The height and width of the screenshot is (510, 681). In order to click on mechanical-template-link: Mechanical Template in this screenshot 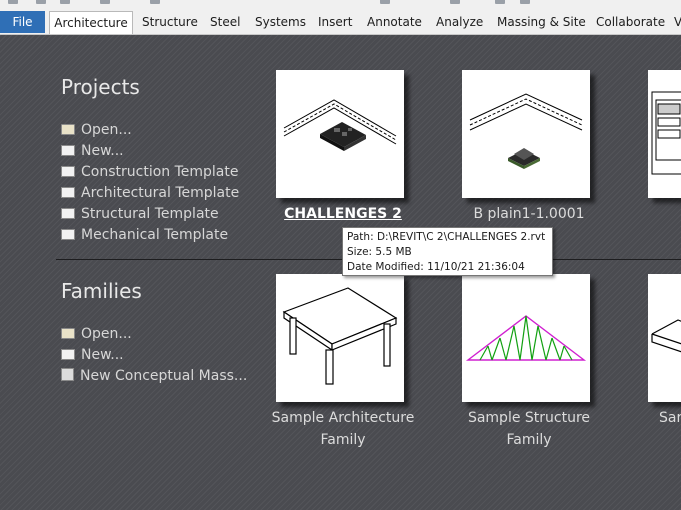, I will do `click(144, 235)`.